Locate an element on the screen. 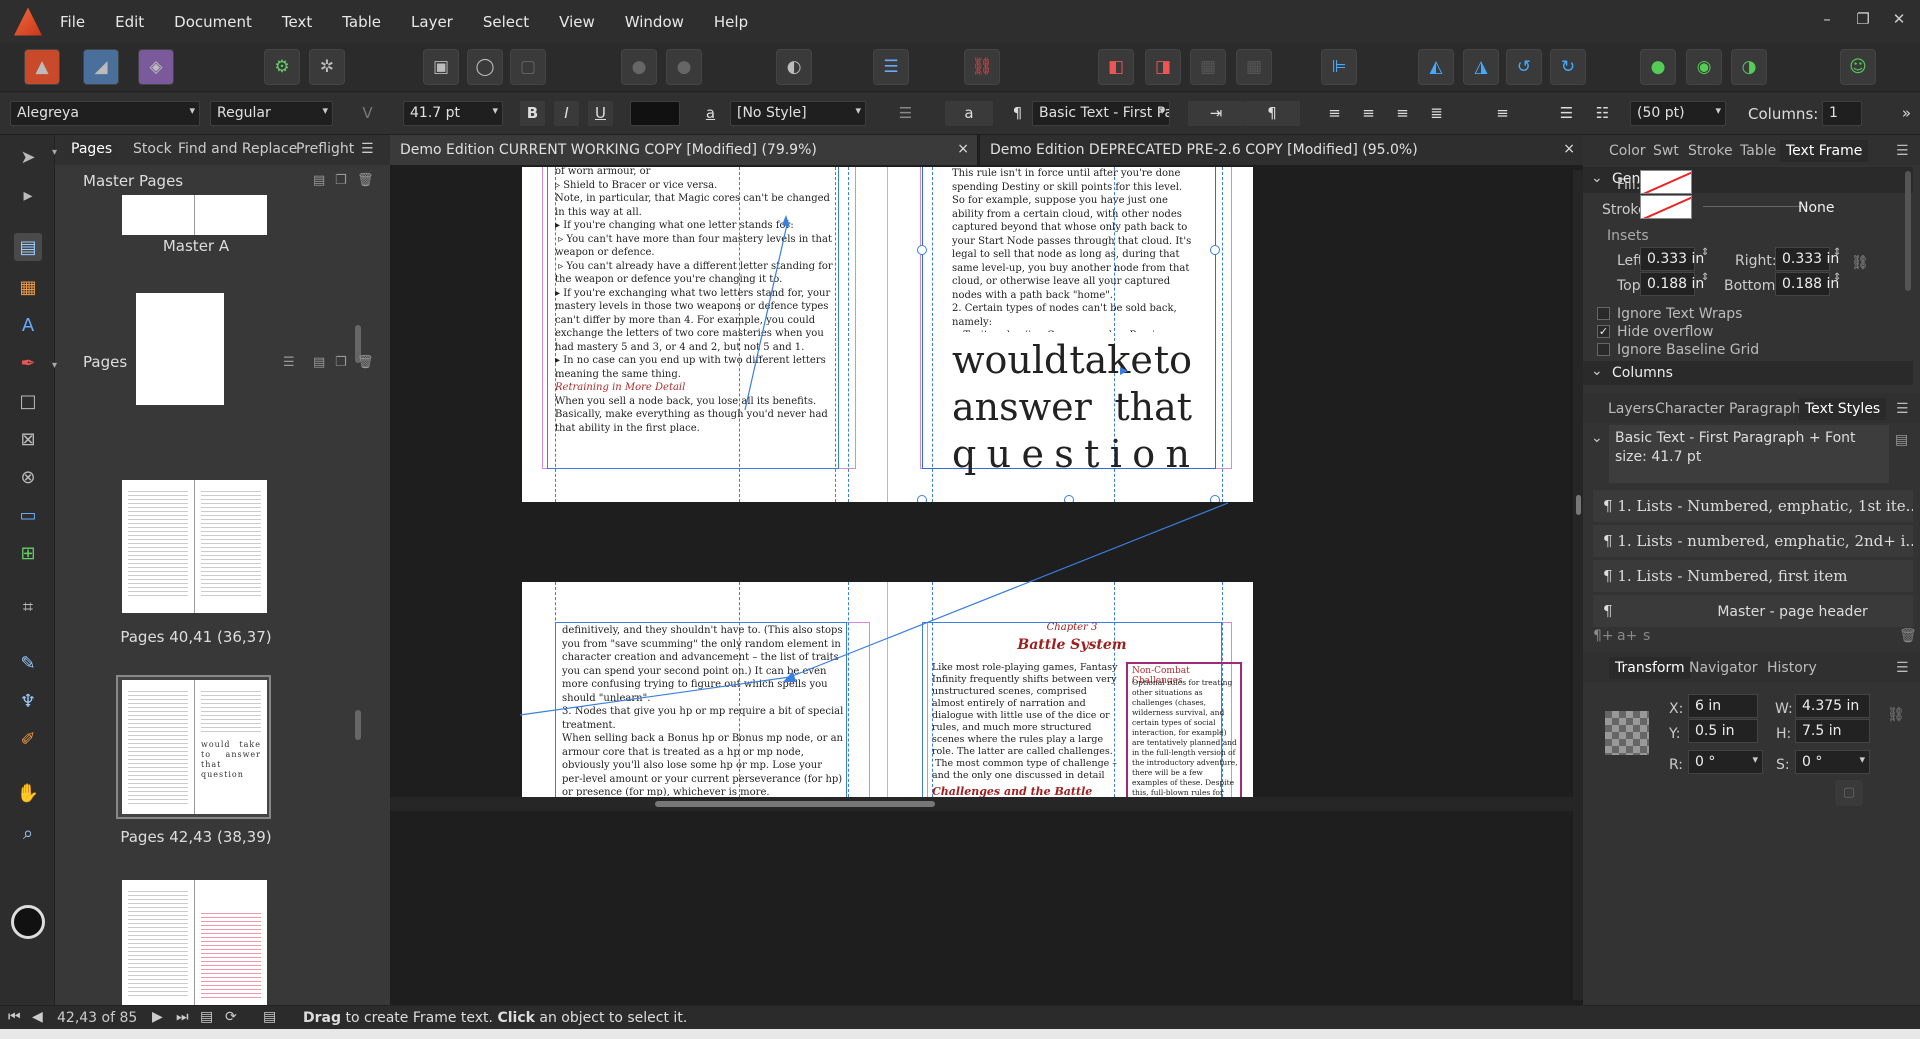  w-input: 4.375 in is located at coordinates (1832, 706).